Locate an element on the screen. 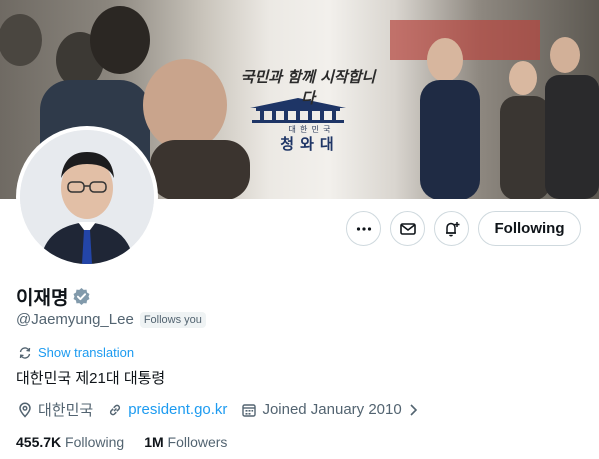 Image resolution: width=599 pixels, height=459 pixels. translate-icon is located at coordinates (25, 352).